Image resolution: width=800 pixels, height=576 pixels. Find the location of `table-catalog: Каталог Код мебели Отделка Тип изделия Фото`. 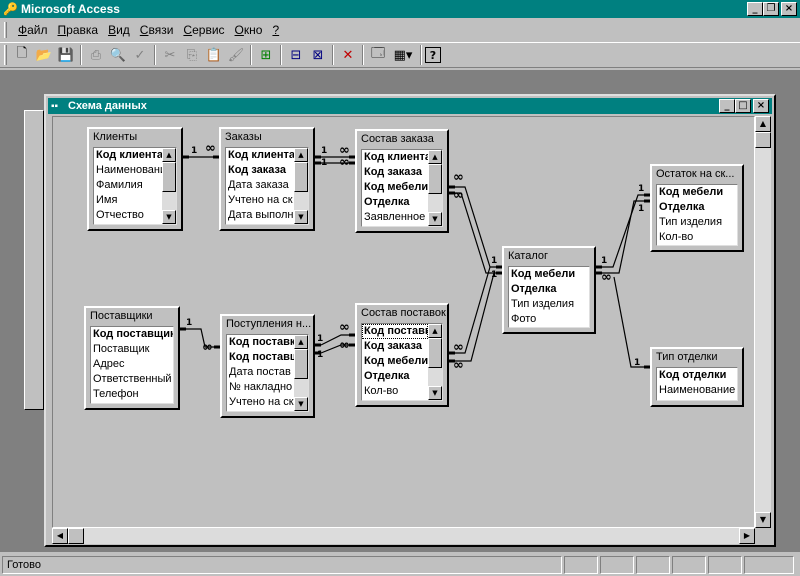

table-catalog: Каталог Код мебели Отделка Тип изделия Фото is located at coordinates (549, 290).